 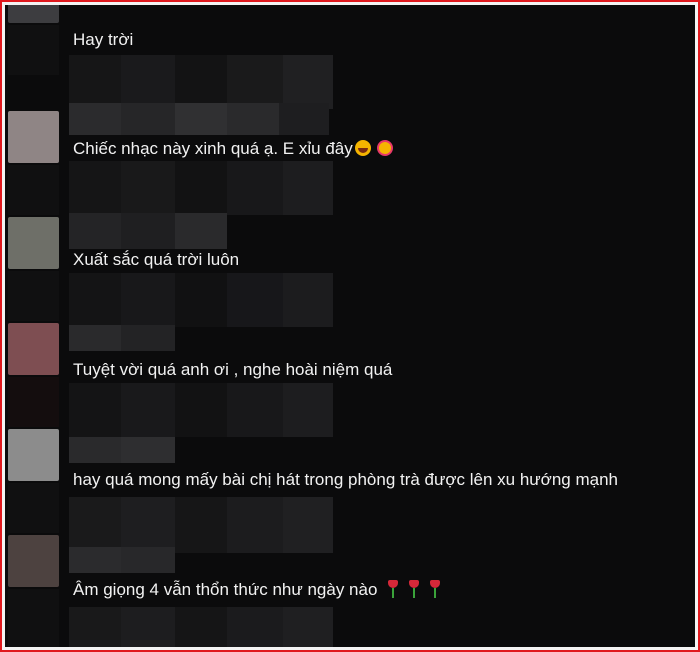 I want to click on smiling-face-with-hearts-icon, so click(x=384, y=148).